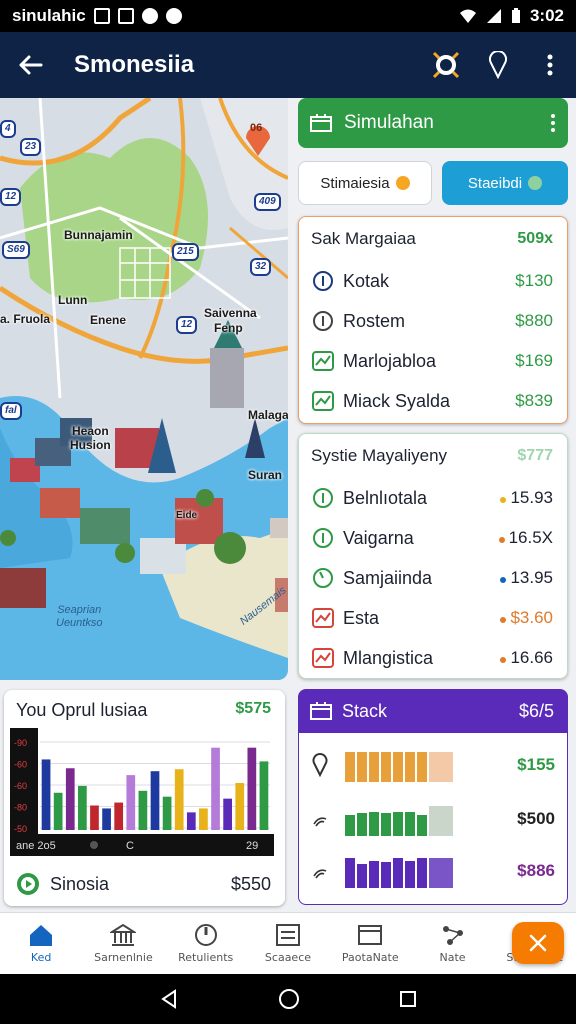 The width and height of the screenshot is (576, 1024). I want to click on map-label-heaon: Heaon, so click(90, 431).